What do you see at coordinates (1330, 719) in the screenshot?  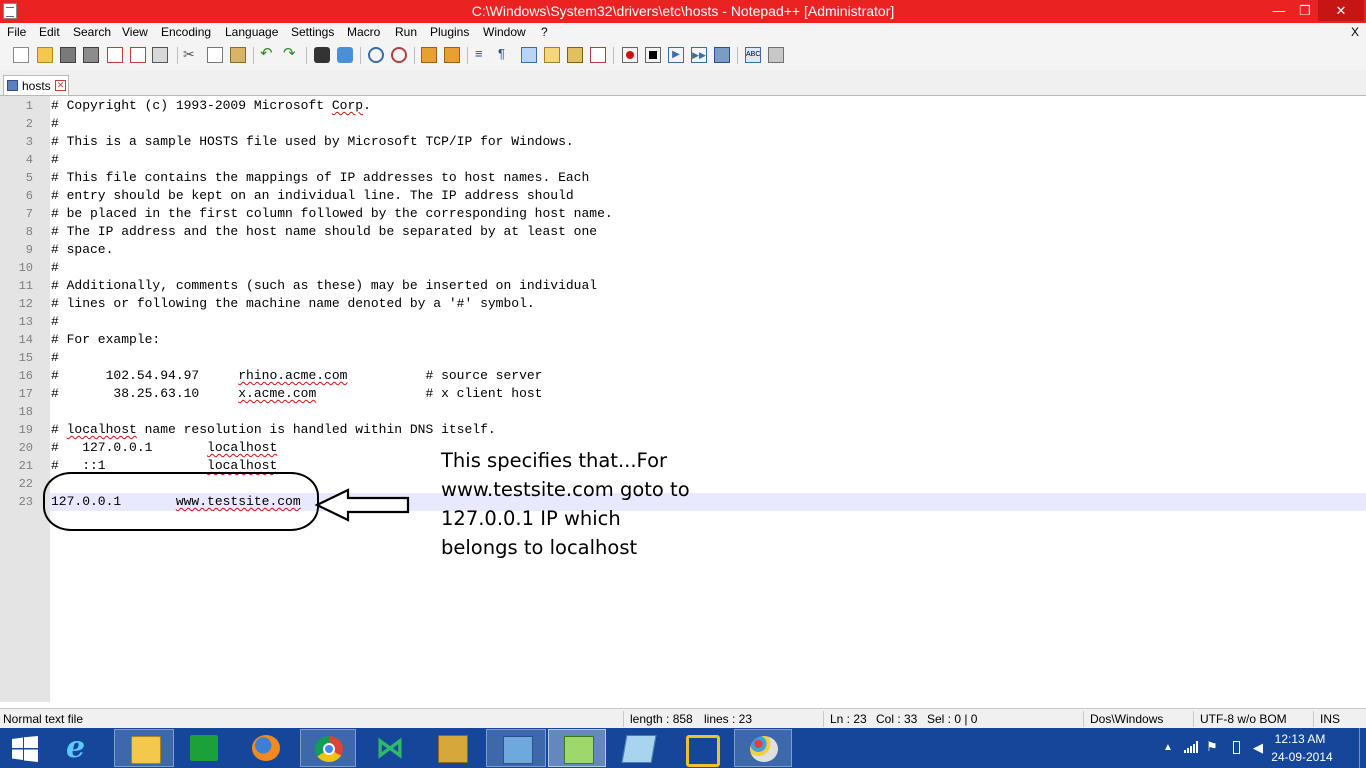 I see `status-insert-mode: INS` at bounding box center [1330, 719].